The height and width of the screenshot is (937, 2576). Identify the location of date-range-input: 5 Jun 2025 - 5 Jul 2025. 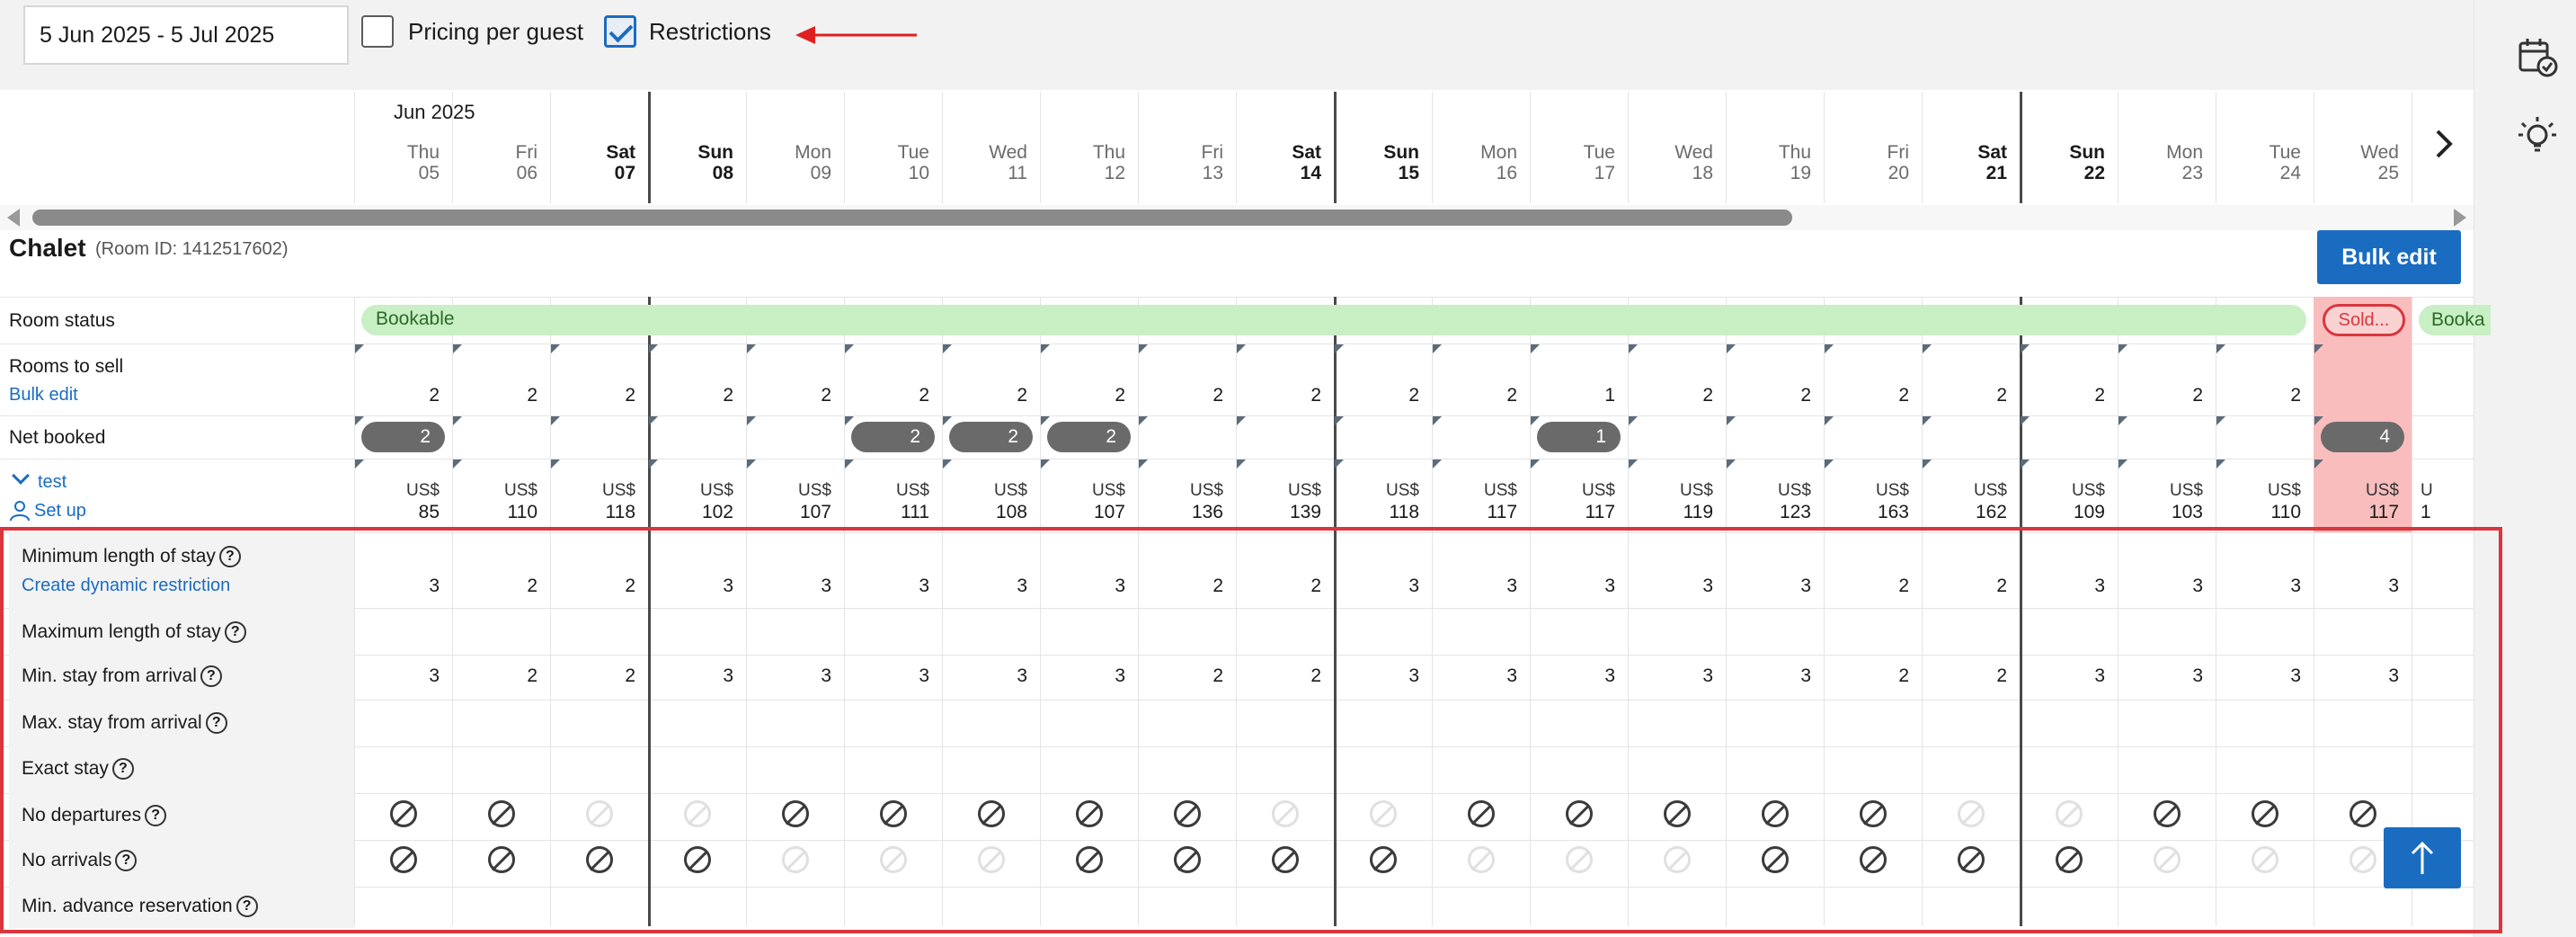
(186, 35).